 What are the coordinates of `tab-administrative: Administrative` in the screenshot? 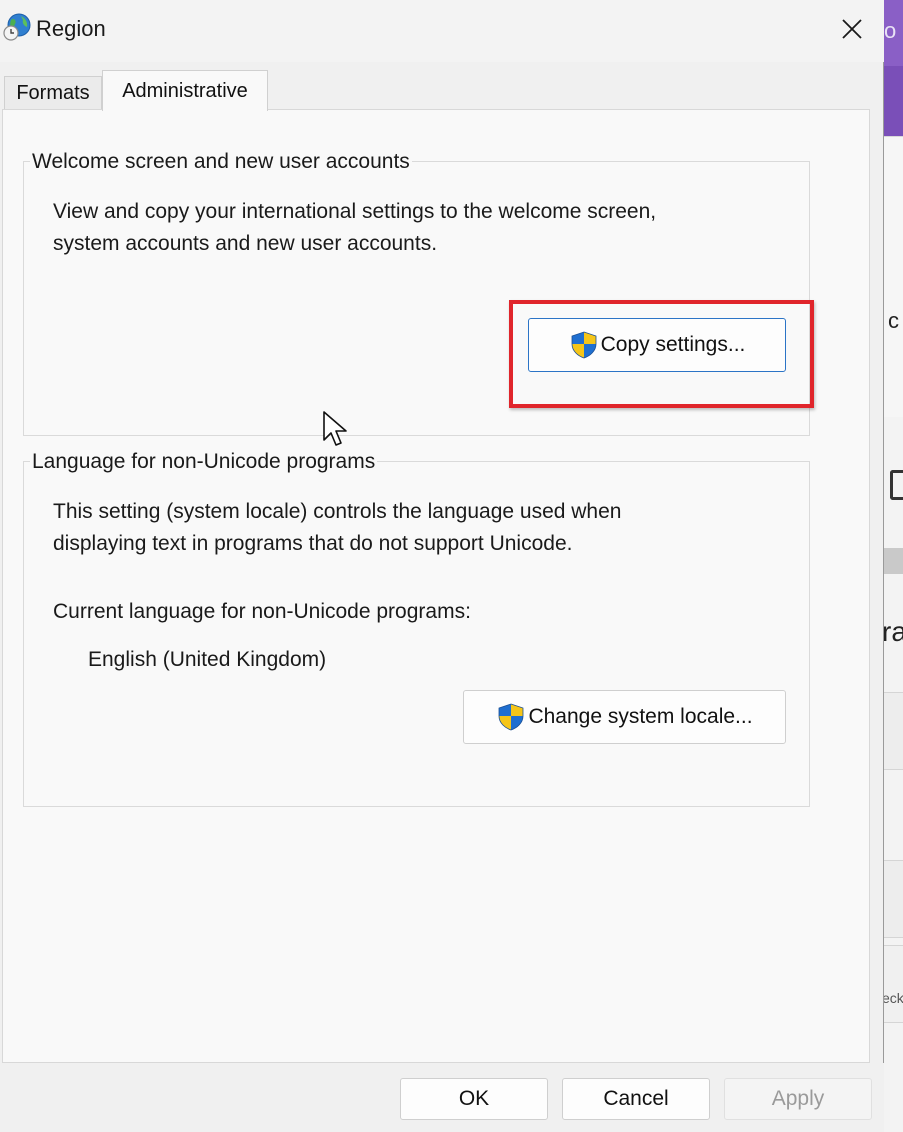 It's located at (185, 90).